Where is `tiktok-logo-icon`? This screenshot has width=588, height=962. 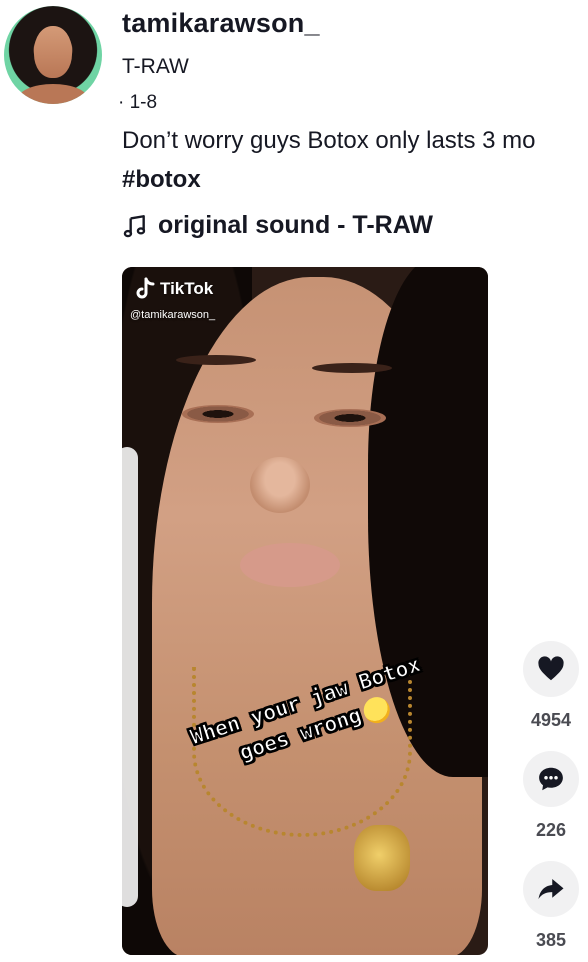 tiktok-logo-icon is located at coordinates (145, 288).